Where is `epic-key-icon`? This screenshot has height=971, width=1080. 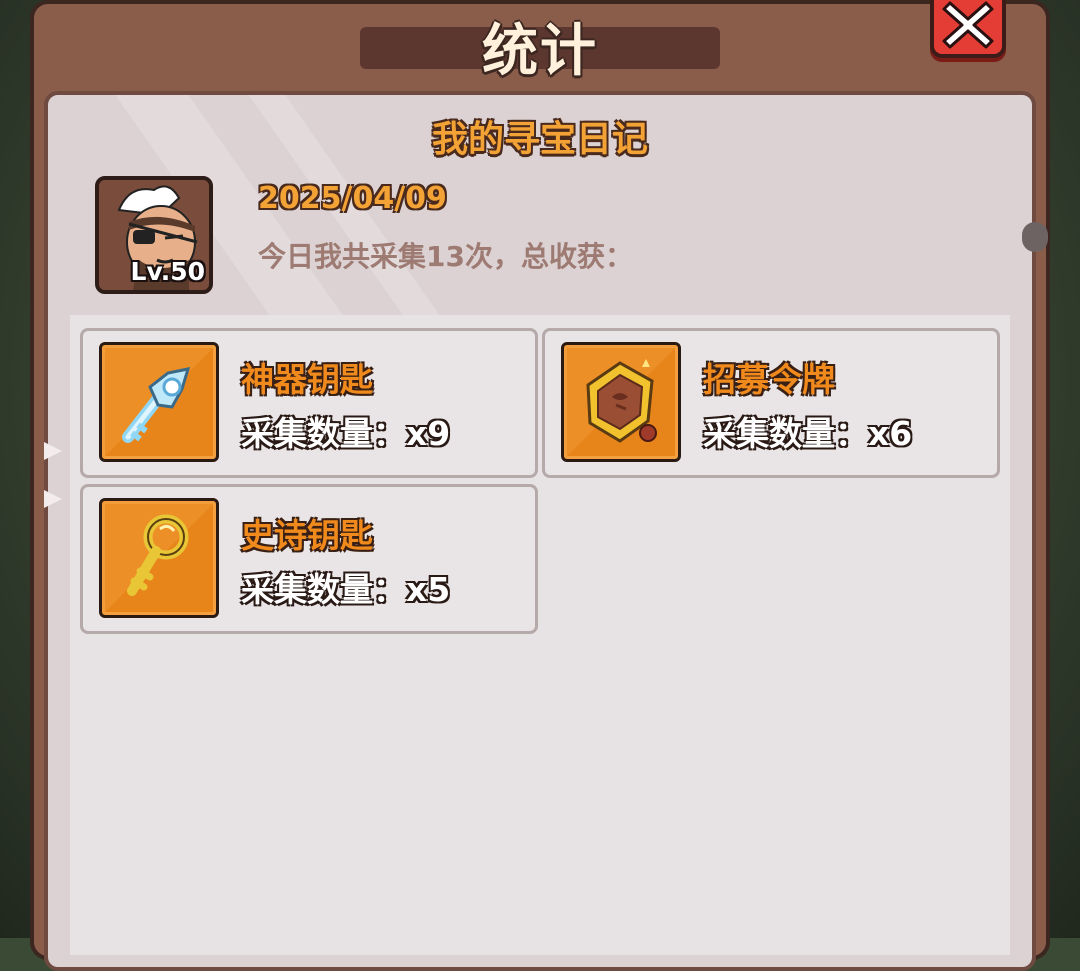 epic-key-icon is located at coordinates (159, 558).